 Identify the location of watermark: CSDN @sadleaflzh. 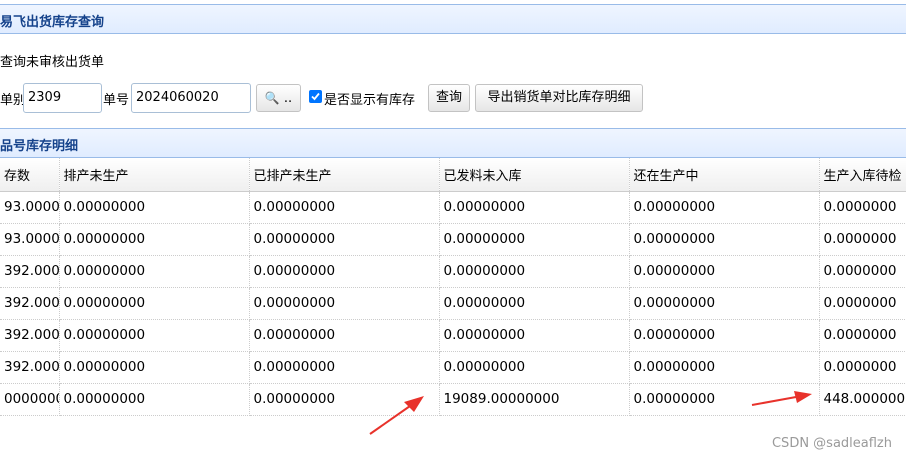
(831, 443).